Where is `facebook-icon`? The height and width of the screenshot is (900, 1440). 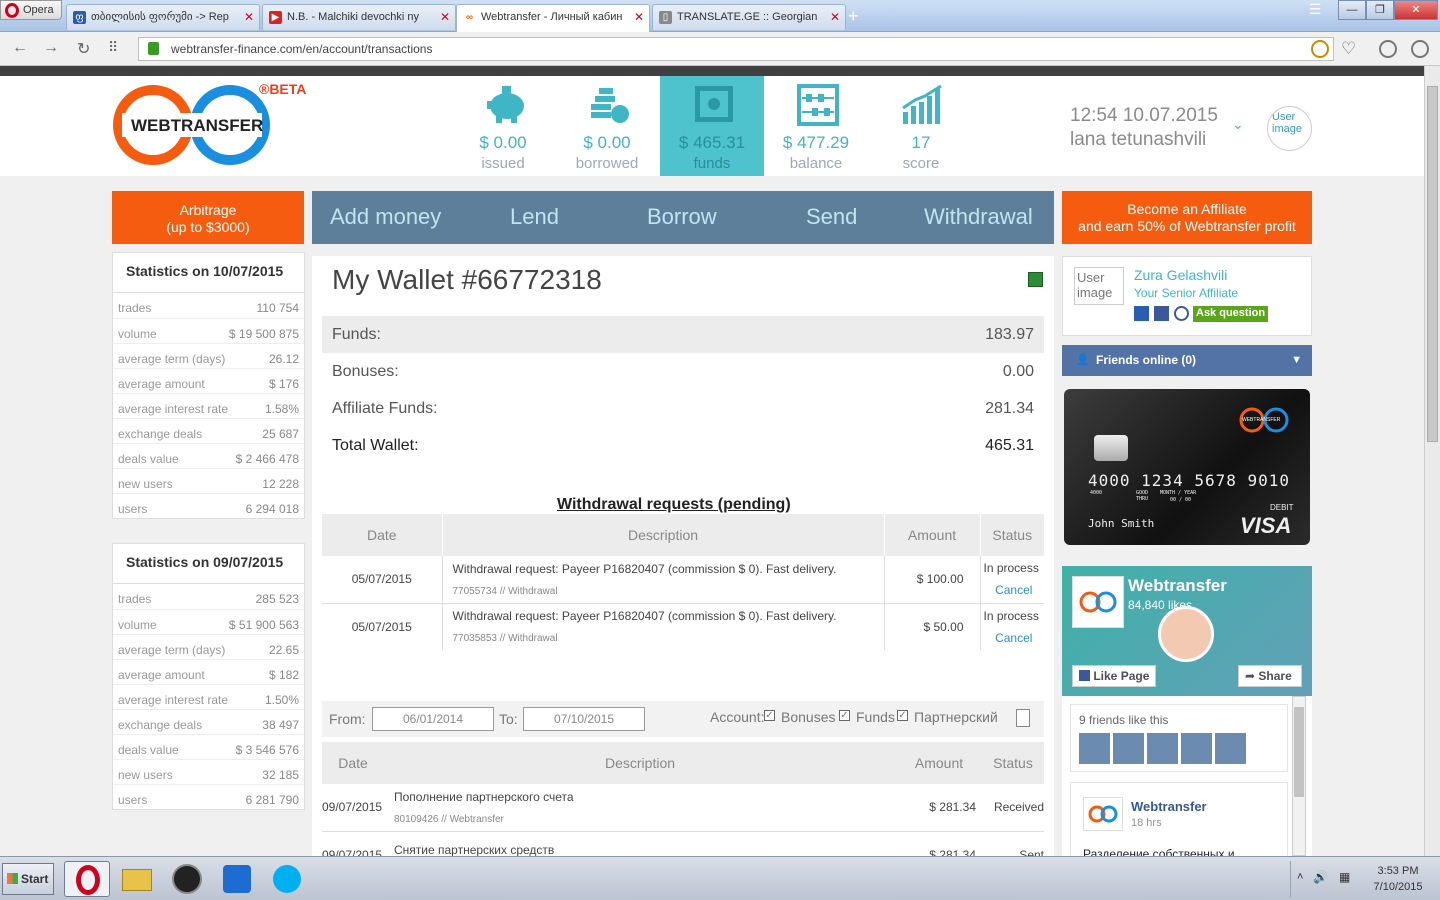
facebook-icon is located at coordinates (1161, 313).